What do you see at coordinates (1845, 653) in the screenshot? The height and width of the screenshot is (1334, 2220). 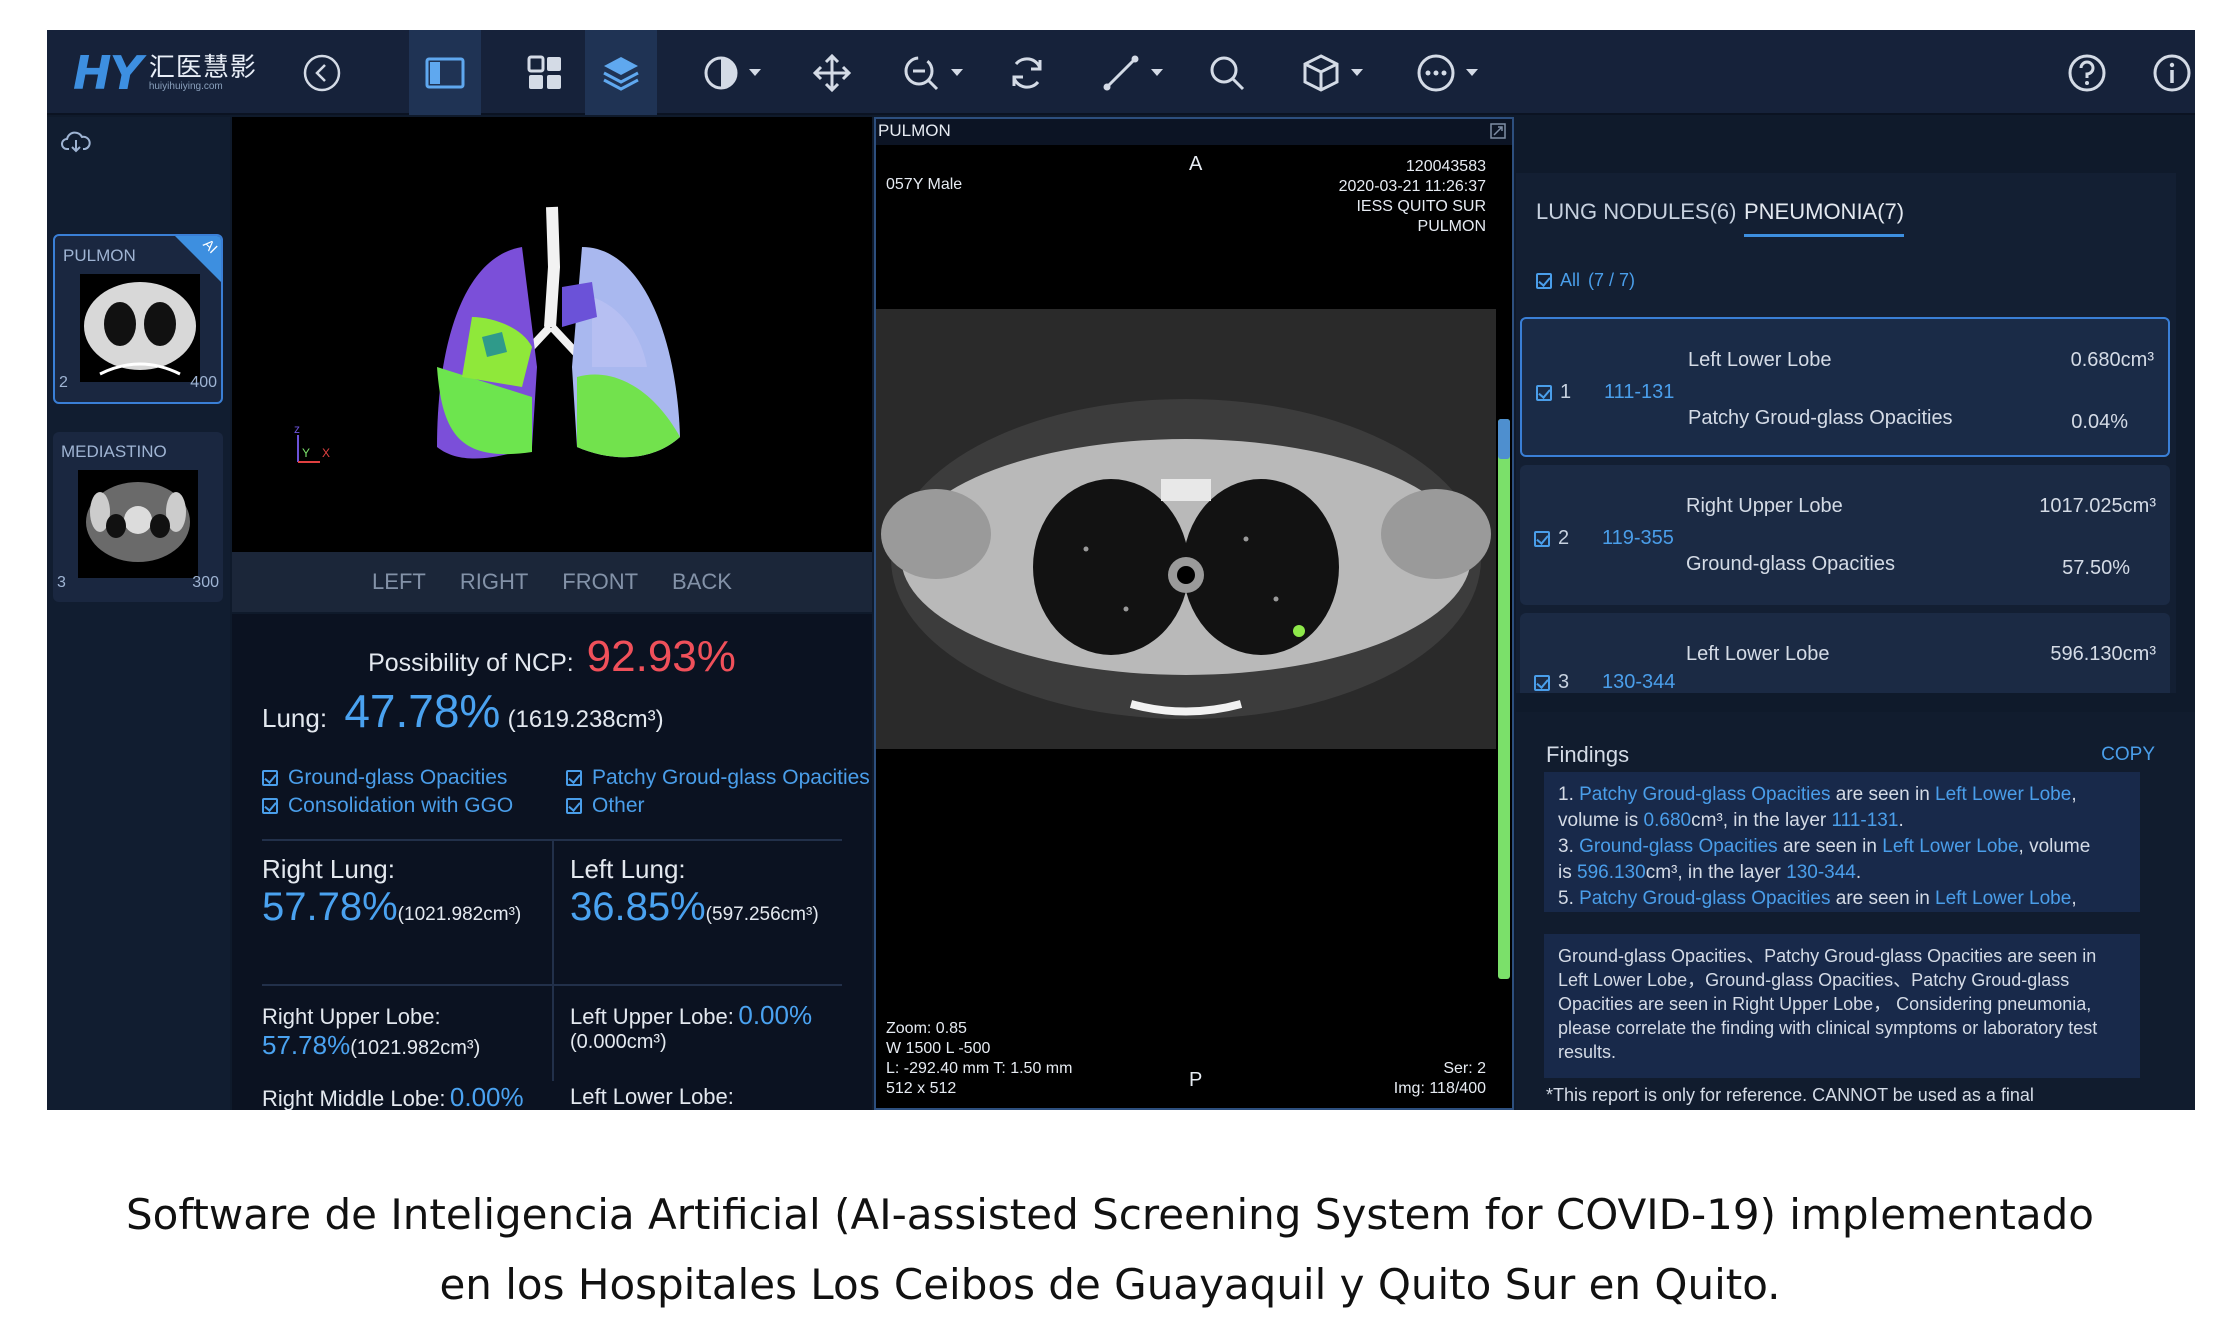 I see `lesion-row: 3 130-344 Left Lower Lobe 596.130cm³` at bounding box center [1845, 653].